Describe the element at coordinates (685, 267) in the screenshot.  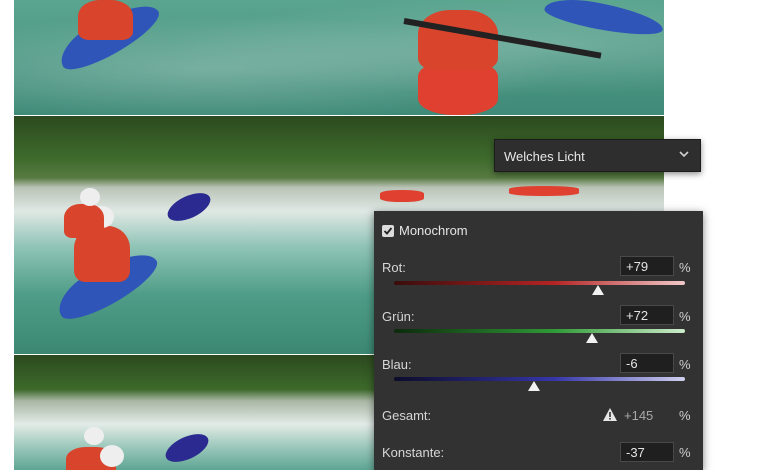
I see `red-percent: %` at that location.